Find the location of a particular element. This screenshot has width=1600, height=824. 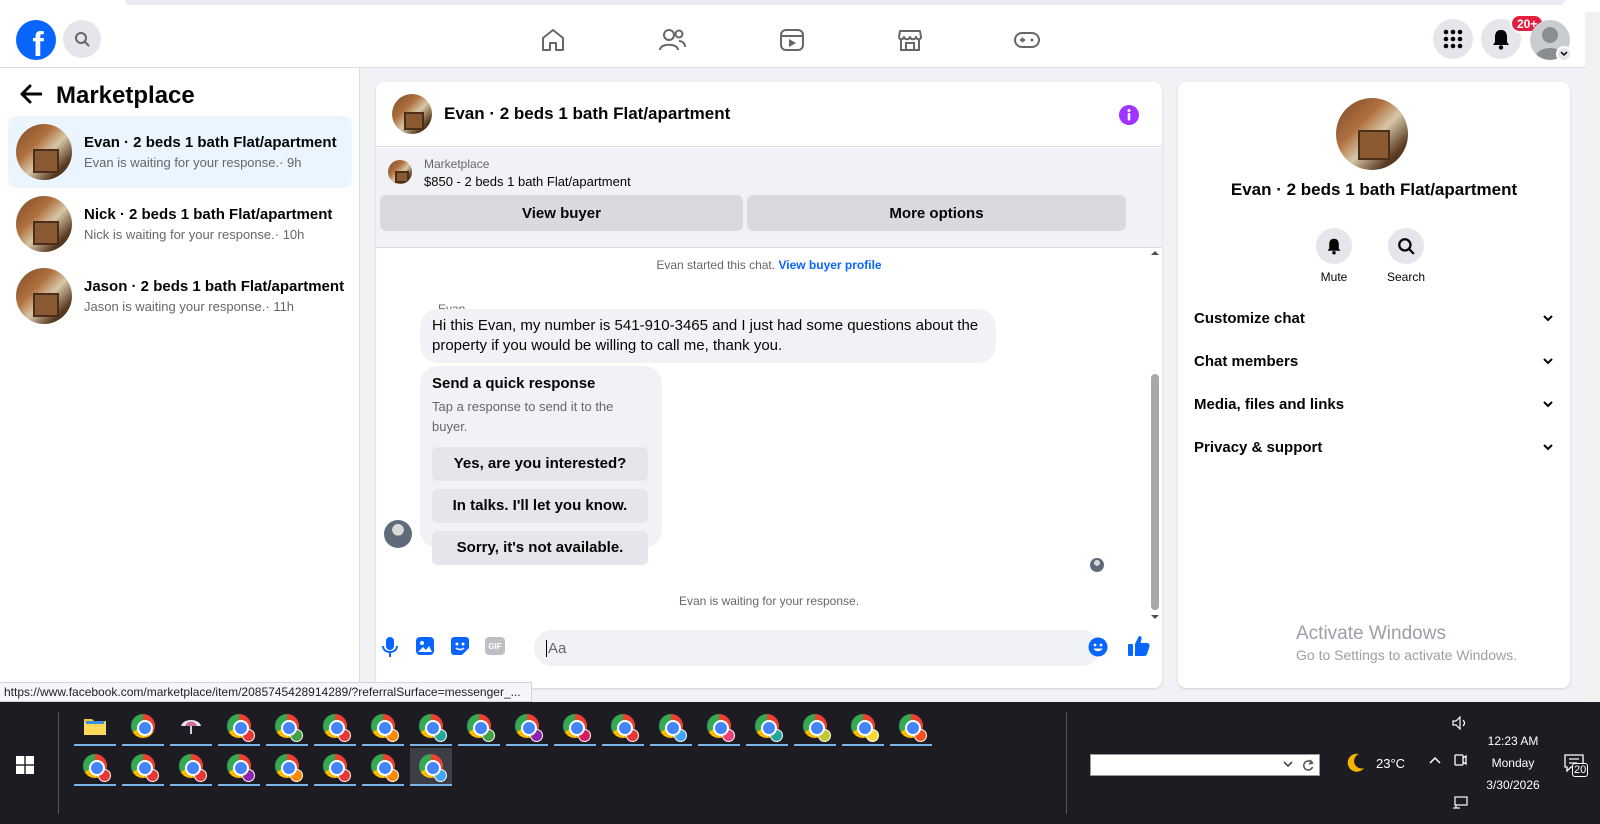

home-nav-button is located at coordinates (553, 40).